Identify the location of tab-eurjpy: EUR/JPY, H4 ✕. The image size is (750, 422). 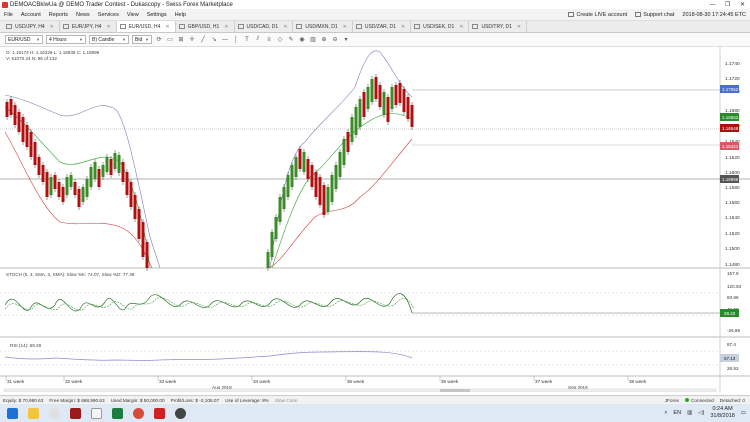
(88, 26).